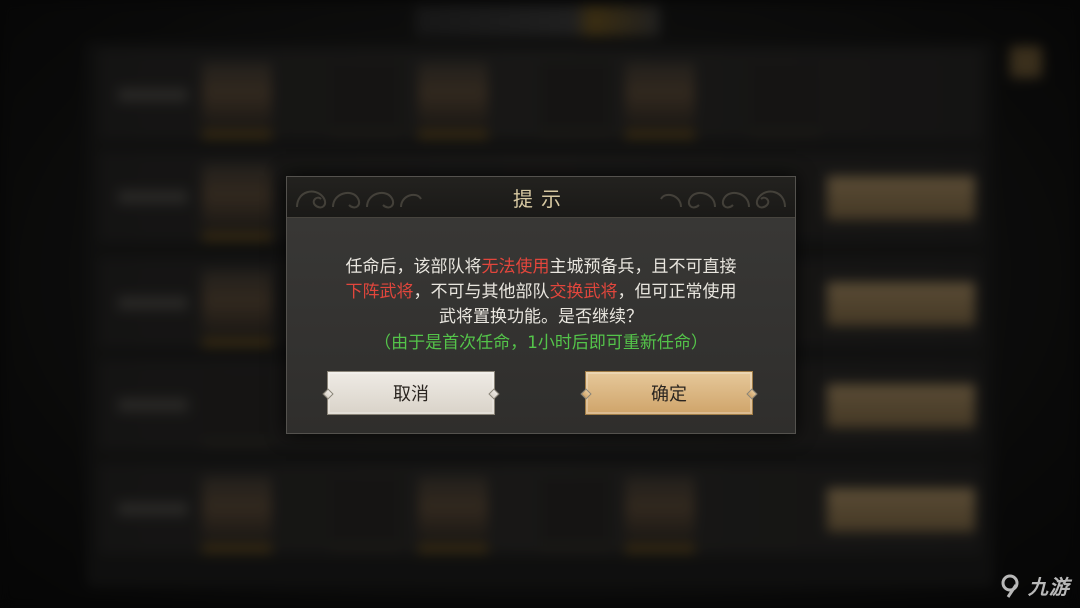 The image size is (1080, 608). What do you see at coordinates (413, 267) in the screenshot?
I see `message-text: 任命后，该部队将` at bounding box center [413, 267].